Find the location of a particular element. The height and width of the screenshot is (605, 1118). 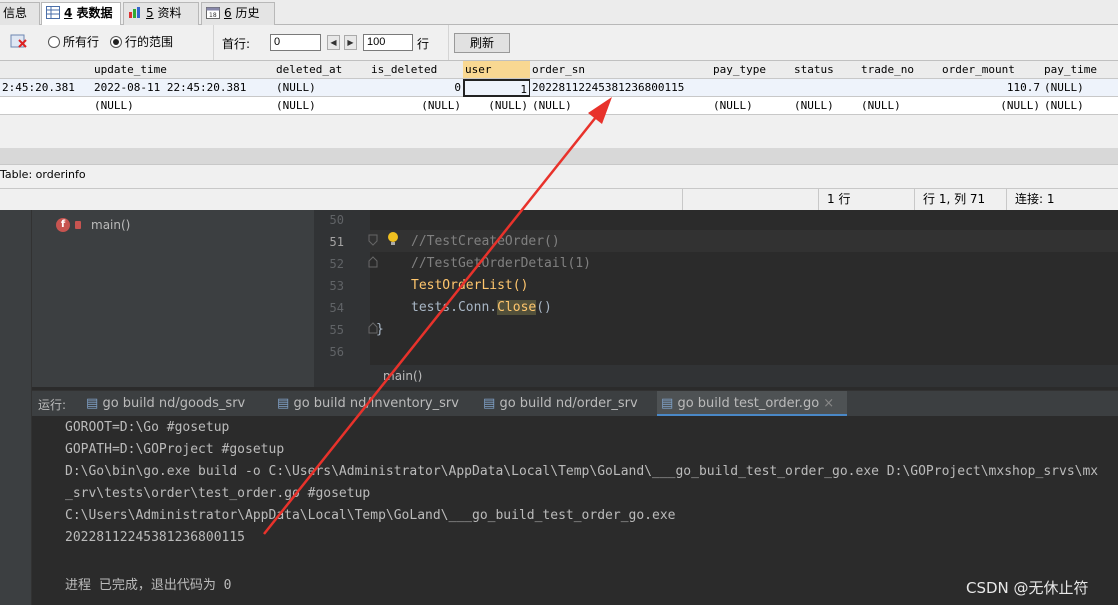

arrow-head is located at coordinates (600, 110).